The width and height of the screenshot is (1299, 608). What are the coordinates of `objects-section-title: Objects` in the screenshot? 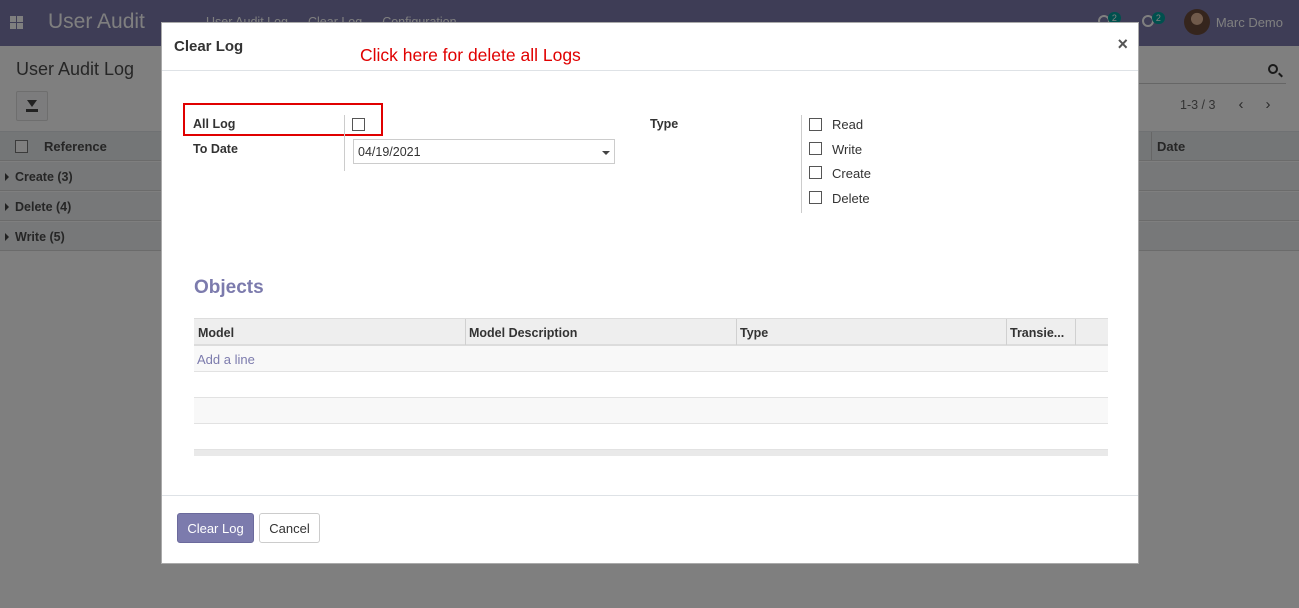 It's located at (229, 287).